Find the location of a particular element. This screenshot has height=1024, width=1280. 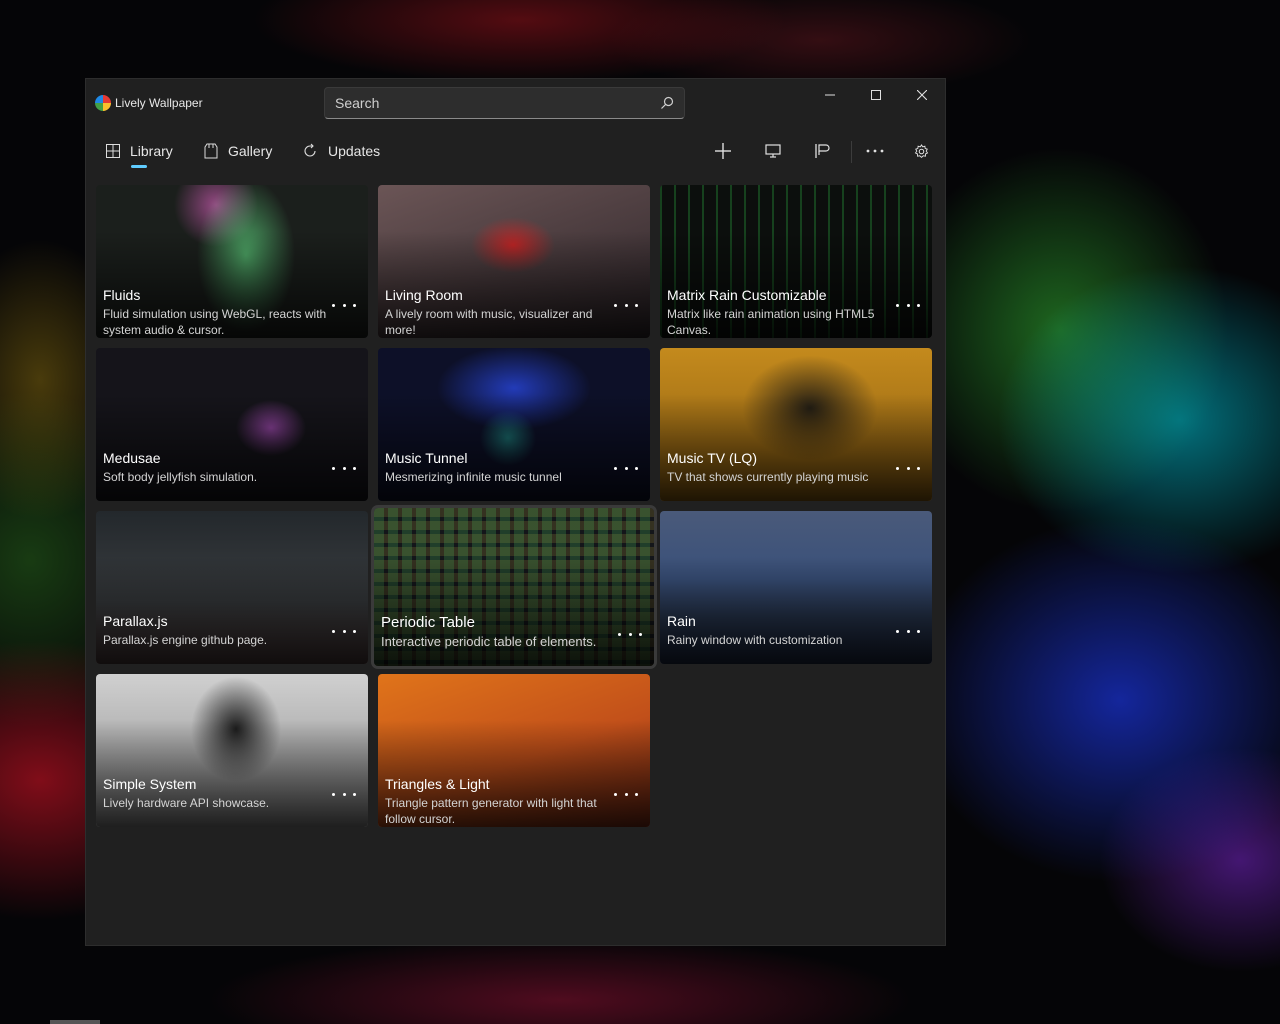

selected-tab-indicator is located at coordinates (139, 166).